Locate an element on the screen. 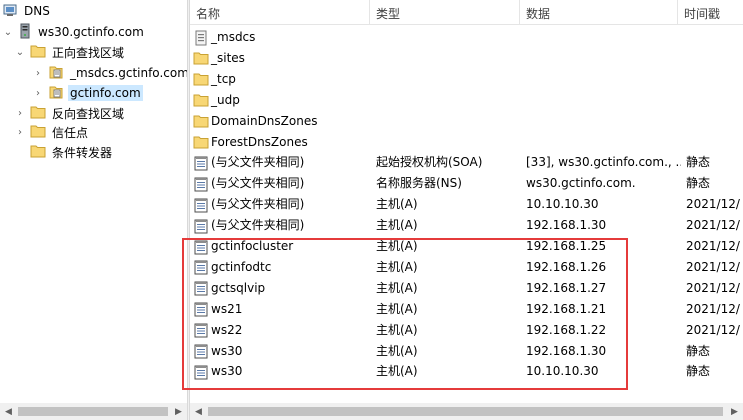  record-name-cell: ws30 is located at coordinates (283, 351).